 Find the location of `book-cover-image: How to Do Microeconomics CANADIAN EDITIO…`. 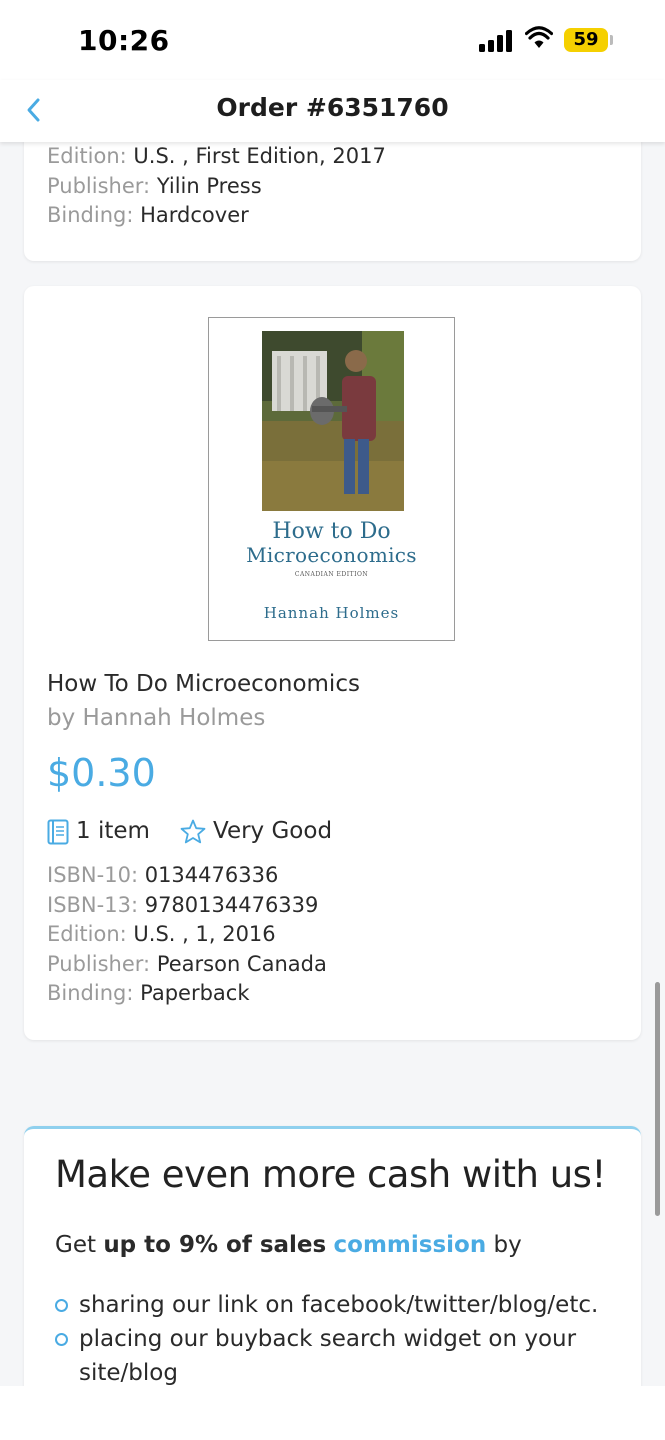

book-cover-image: How to Do Microeconomics CANADIAN EDITIO… is located at coordinates (331, 479).